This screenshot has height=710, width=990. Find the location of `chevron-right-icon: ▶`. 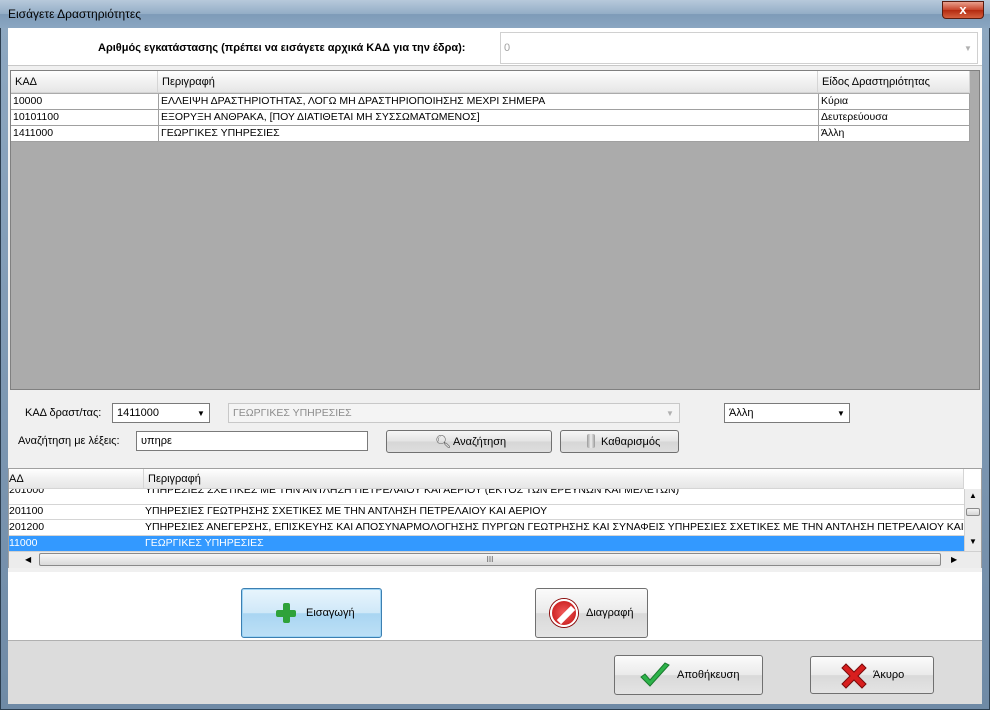

chevron-right-icon: ▶ is located at coordinates (954, 559).